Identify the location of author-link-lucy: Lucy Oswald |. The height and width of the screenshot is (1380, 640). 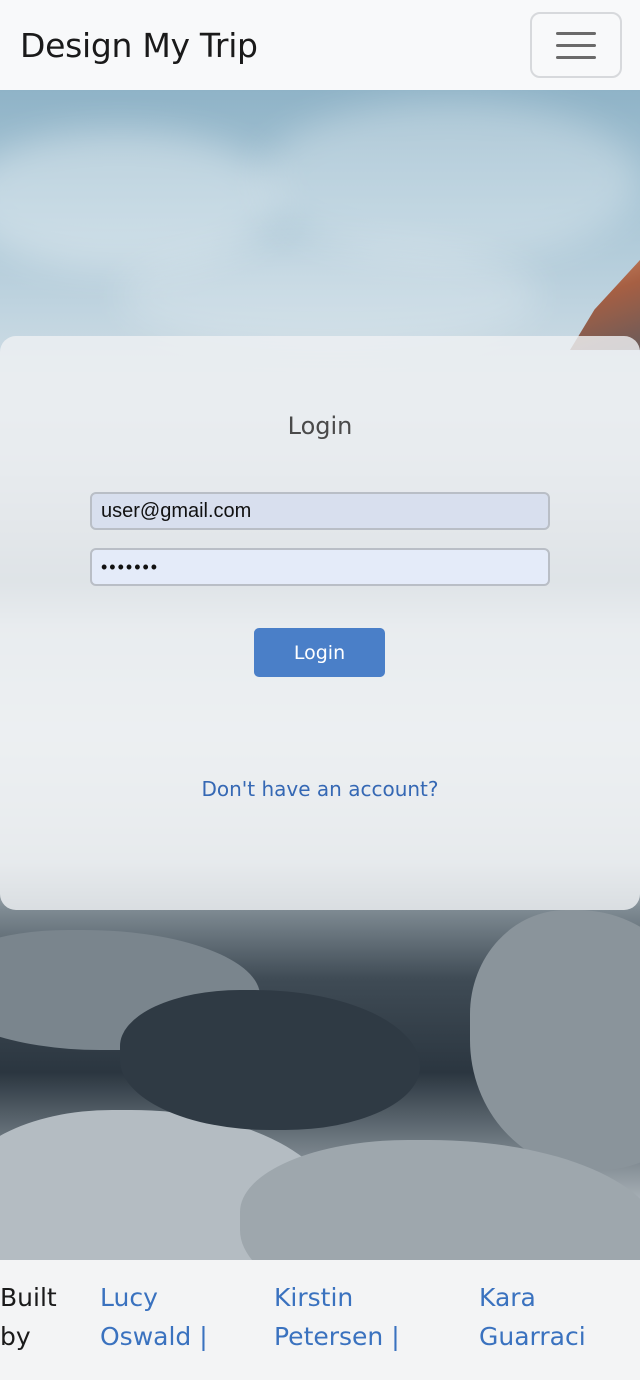
(175, 1317).